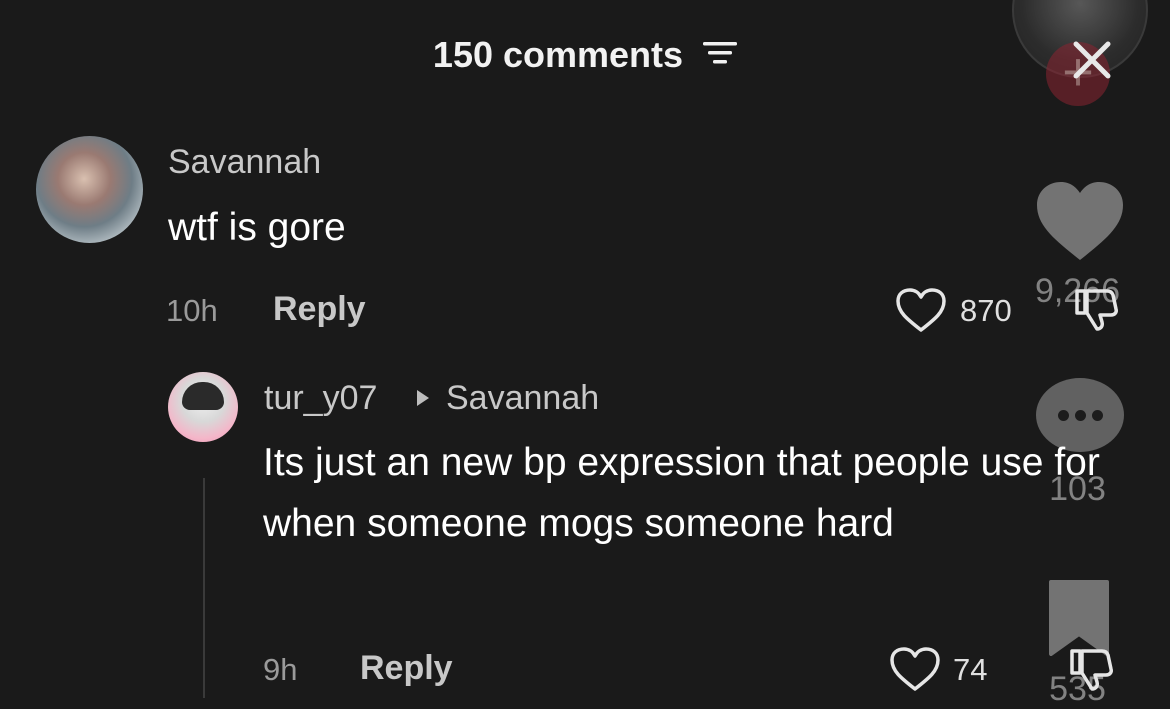  Describe the element at coordinates (320, 398) in the screenshot. I see `comment-username: tur_y07` at that location.